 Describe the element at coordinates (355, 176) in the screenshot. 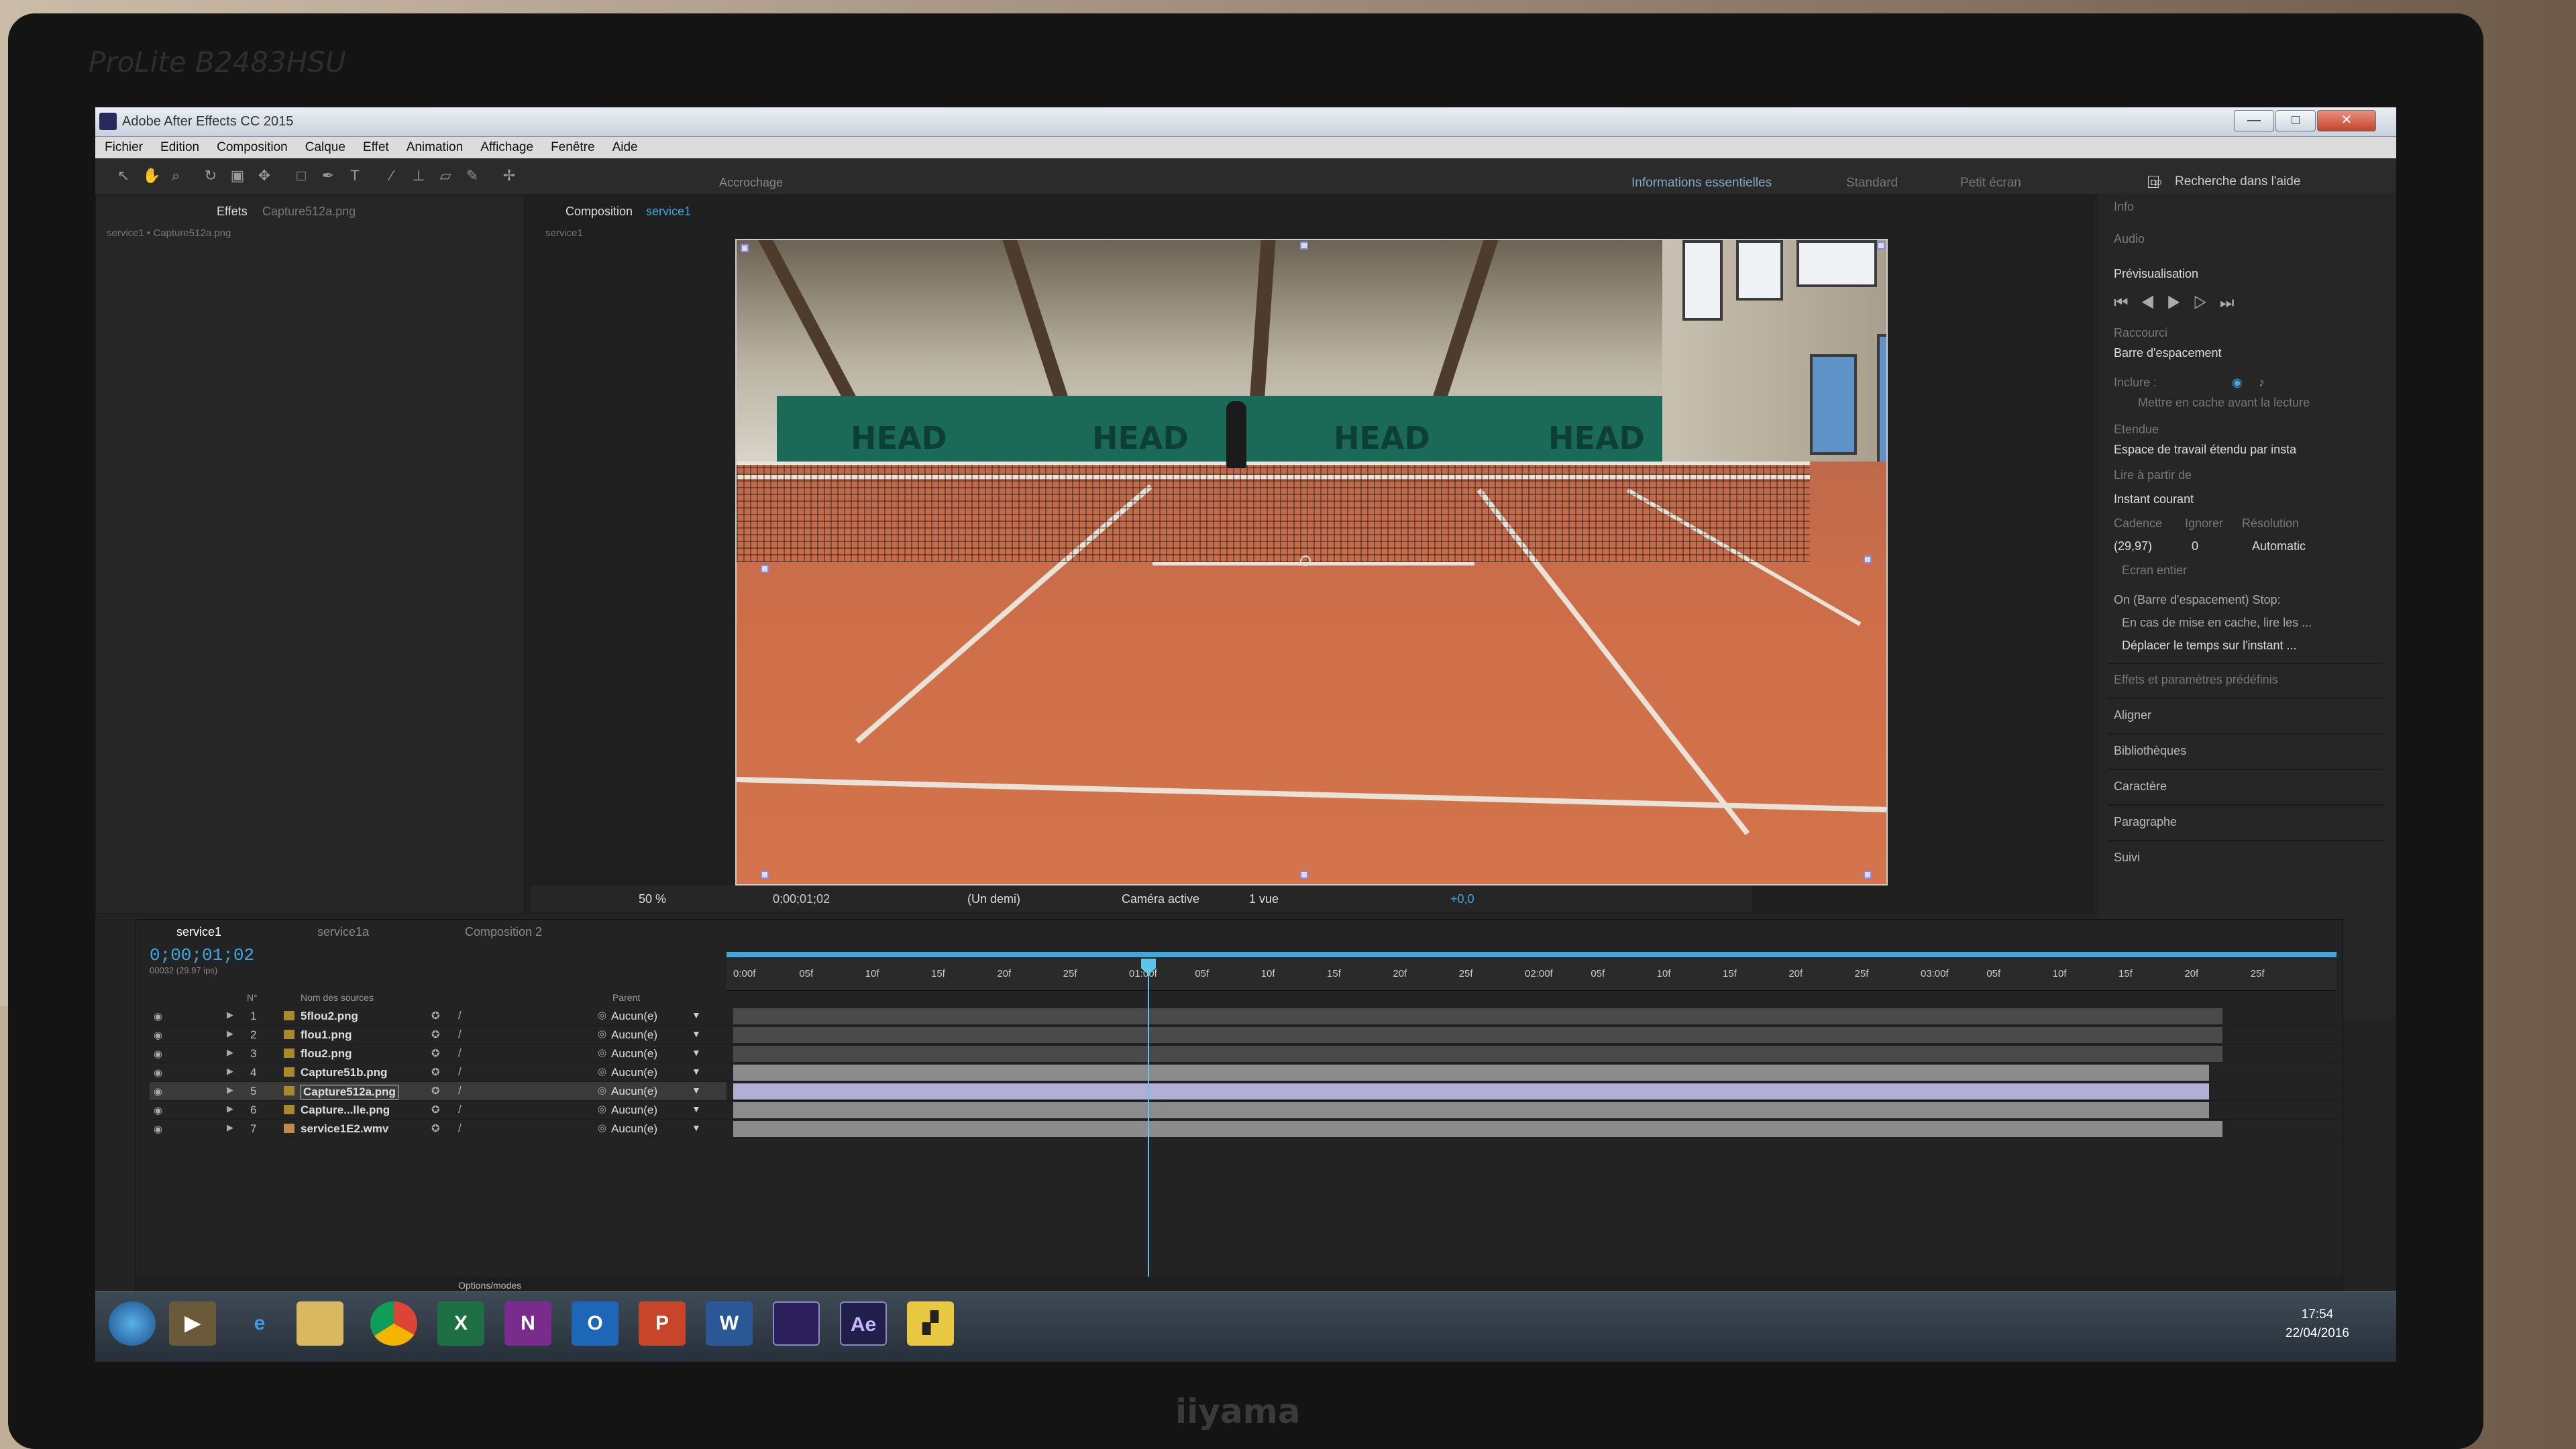

I see `text-tool-icon: T` at that location.